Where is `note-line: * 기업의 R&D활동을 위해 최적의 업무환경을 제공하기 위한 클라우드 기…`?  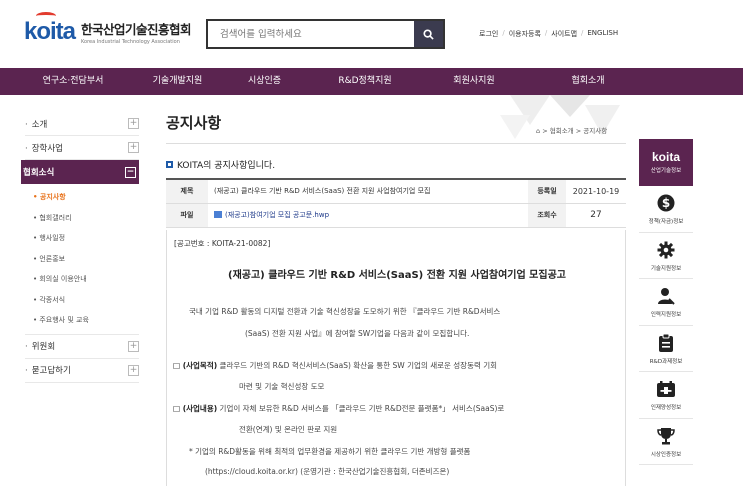
note-line: * 기업의 R&D활동을 위해 최적의 업무환경을 제공하기 위한 클라우드 기… is located at coordinates (330, 451).